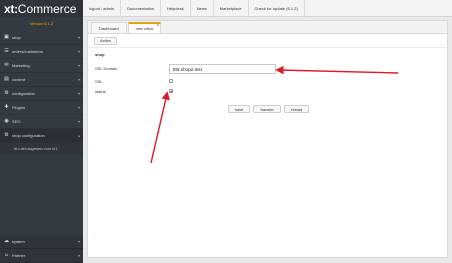  What do you see at coordinates (297, 109) in the screenshot?
I see `reload-button: reload` at bounding box center [297, 109].